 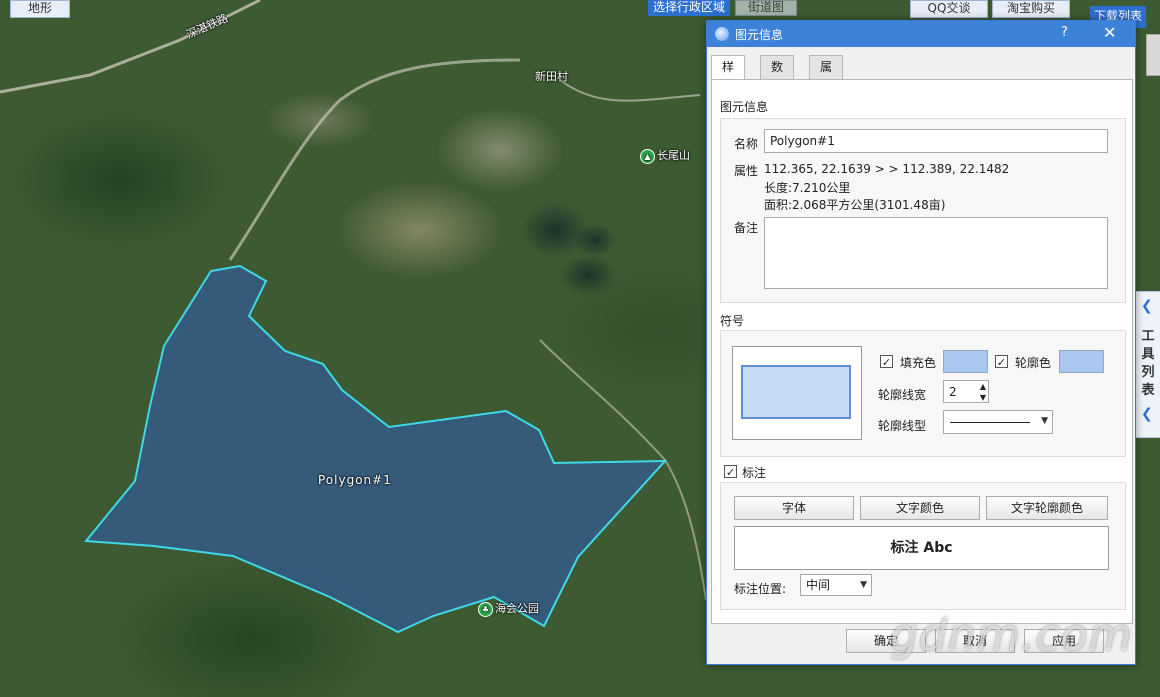 I want to click on spin-down-icon: ▼, so click(x=983, y=398).